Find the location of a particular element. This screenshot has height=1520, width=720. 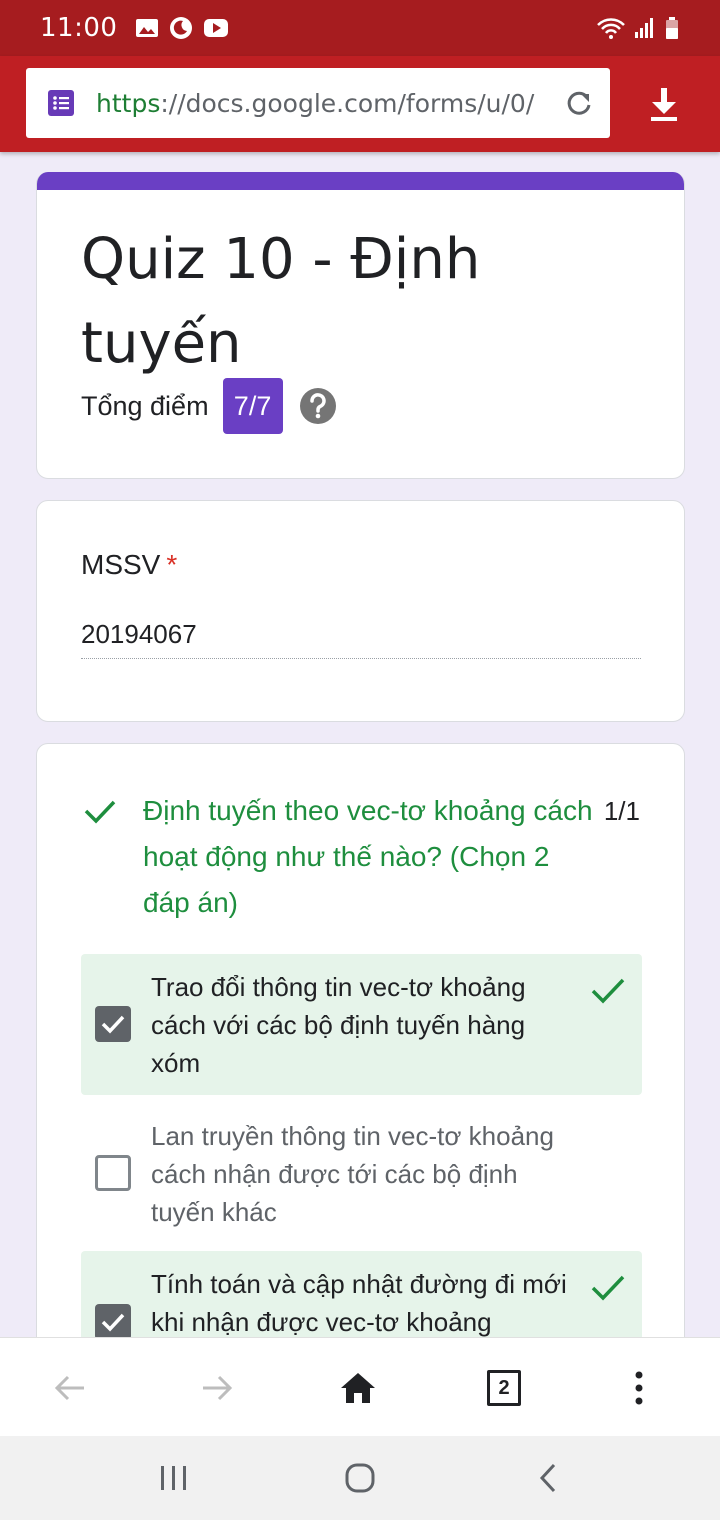

wifi-icon is located at coordinates (611, 28).